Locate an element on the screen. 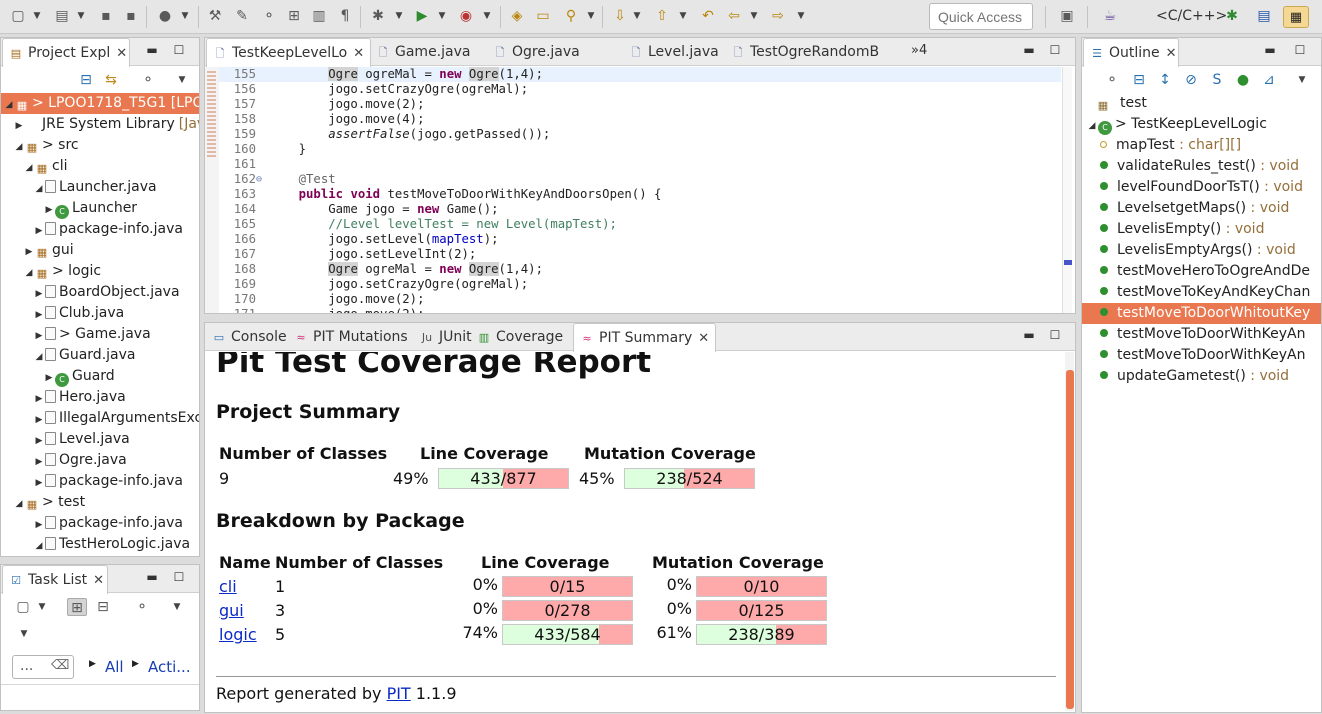 This screenshot has height=714, width=1322. new-dropdown-icon: ▼ is located at coordinates (37, 16).